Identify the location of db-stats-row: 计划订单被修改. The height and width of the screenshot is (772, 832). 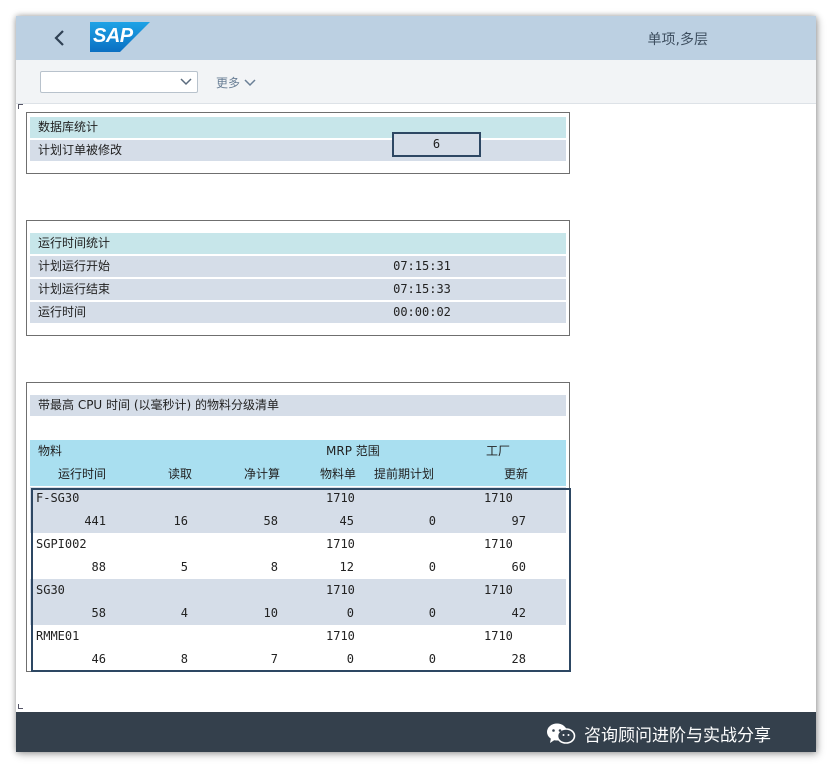
(298, 150).